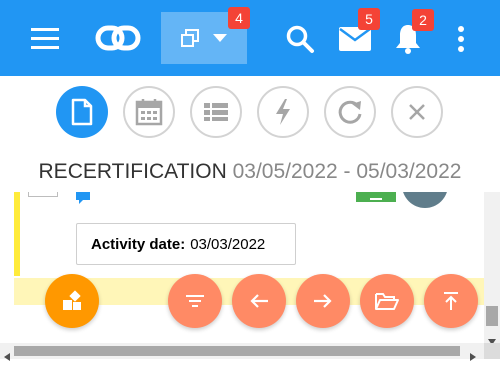 This screenshot has width=500, height=366. Describe the element at coordinates (237, 351) in the screenshot. I see `horizontal-scrollbar-thumb` at that location.